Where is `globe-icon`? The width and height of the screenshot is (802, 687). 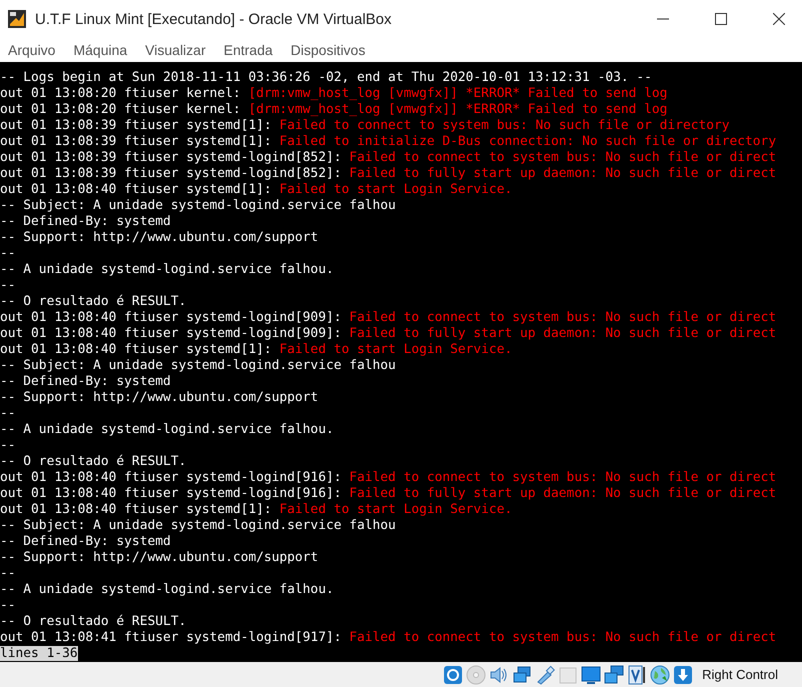
globe-icon is located at coordinates (660, 674).